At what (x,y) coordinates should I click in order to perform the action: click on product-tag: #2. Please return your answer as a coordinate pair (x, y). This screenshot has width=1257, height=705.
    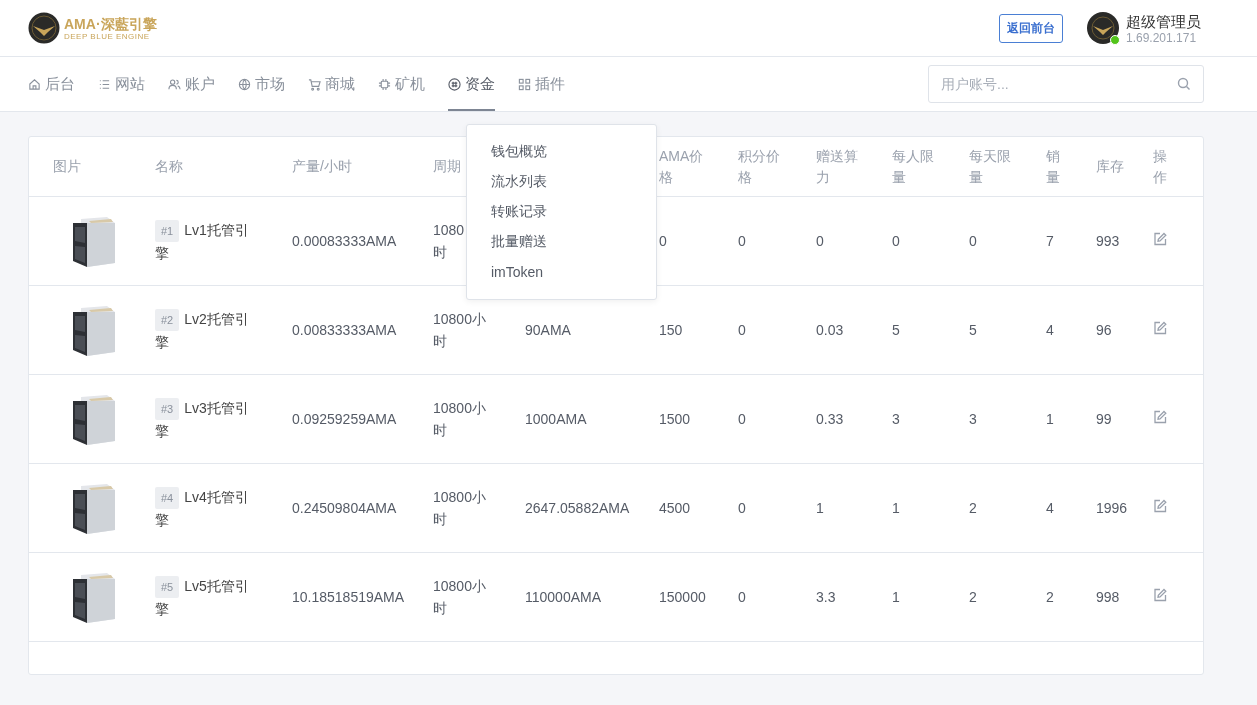
    Looking at the image, I should click on (167, 319).